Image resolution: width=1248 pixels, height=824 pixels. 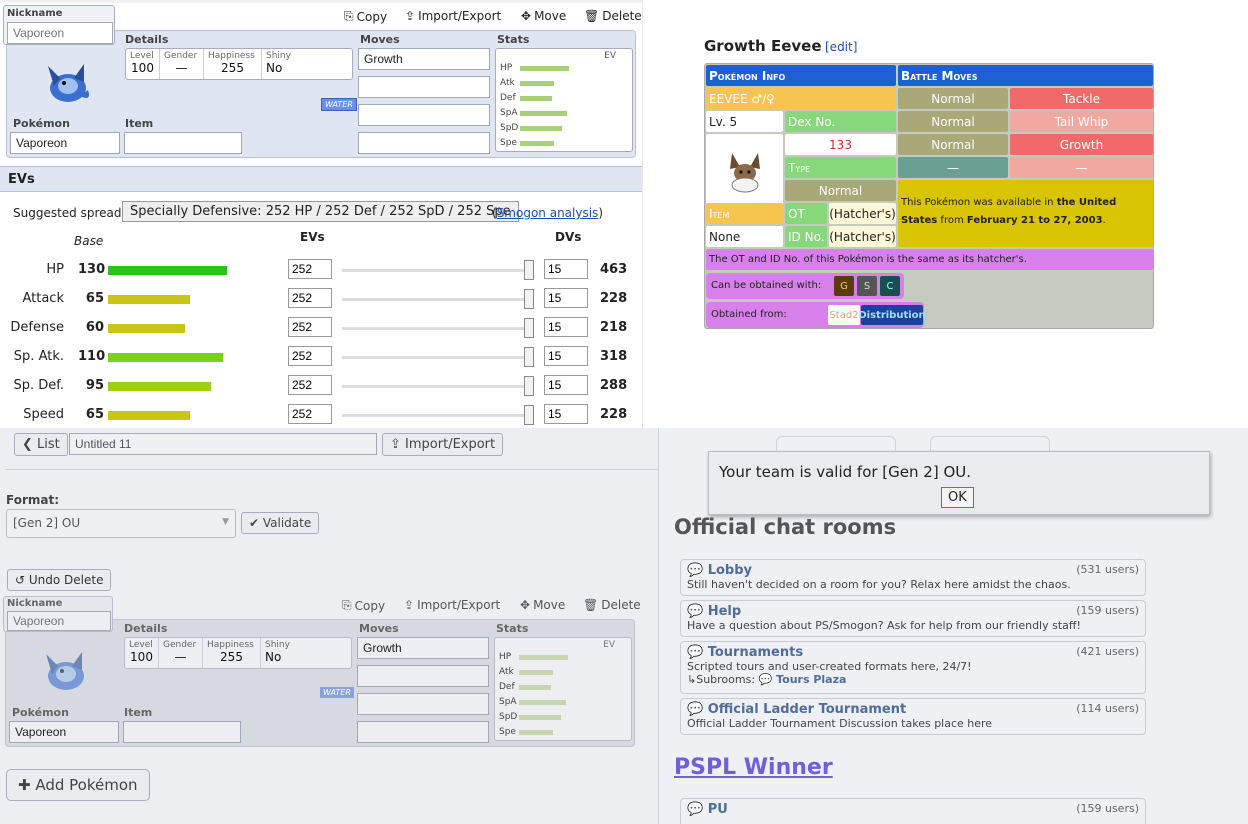 What do you see at coordinates (363, 605) in the screenshot?
I see `copy-button-2: ⎘ Copy` at bounding box center [363, 605].